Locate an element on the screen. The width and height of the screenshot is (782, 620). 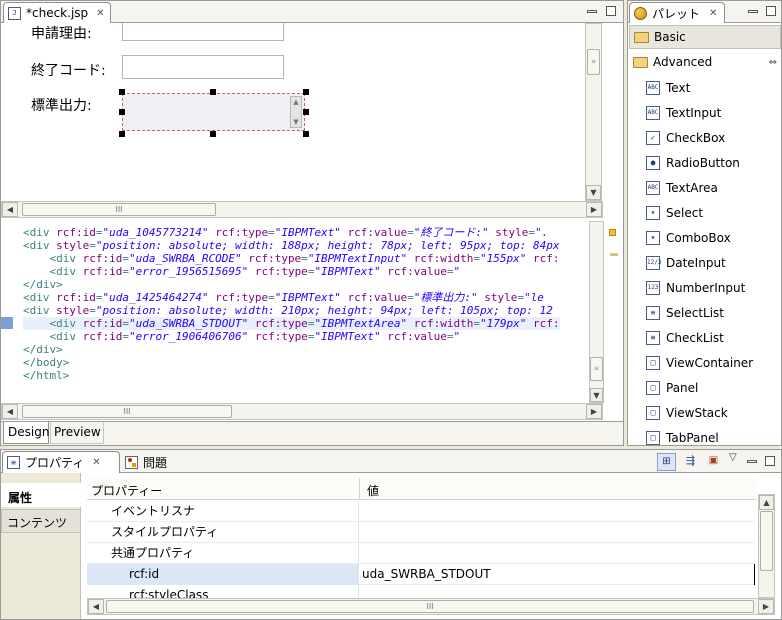
source-hscroll-thumb: III is located at coordinates (127, 411).